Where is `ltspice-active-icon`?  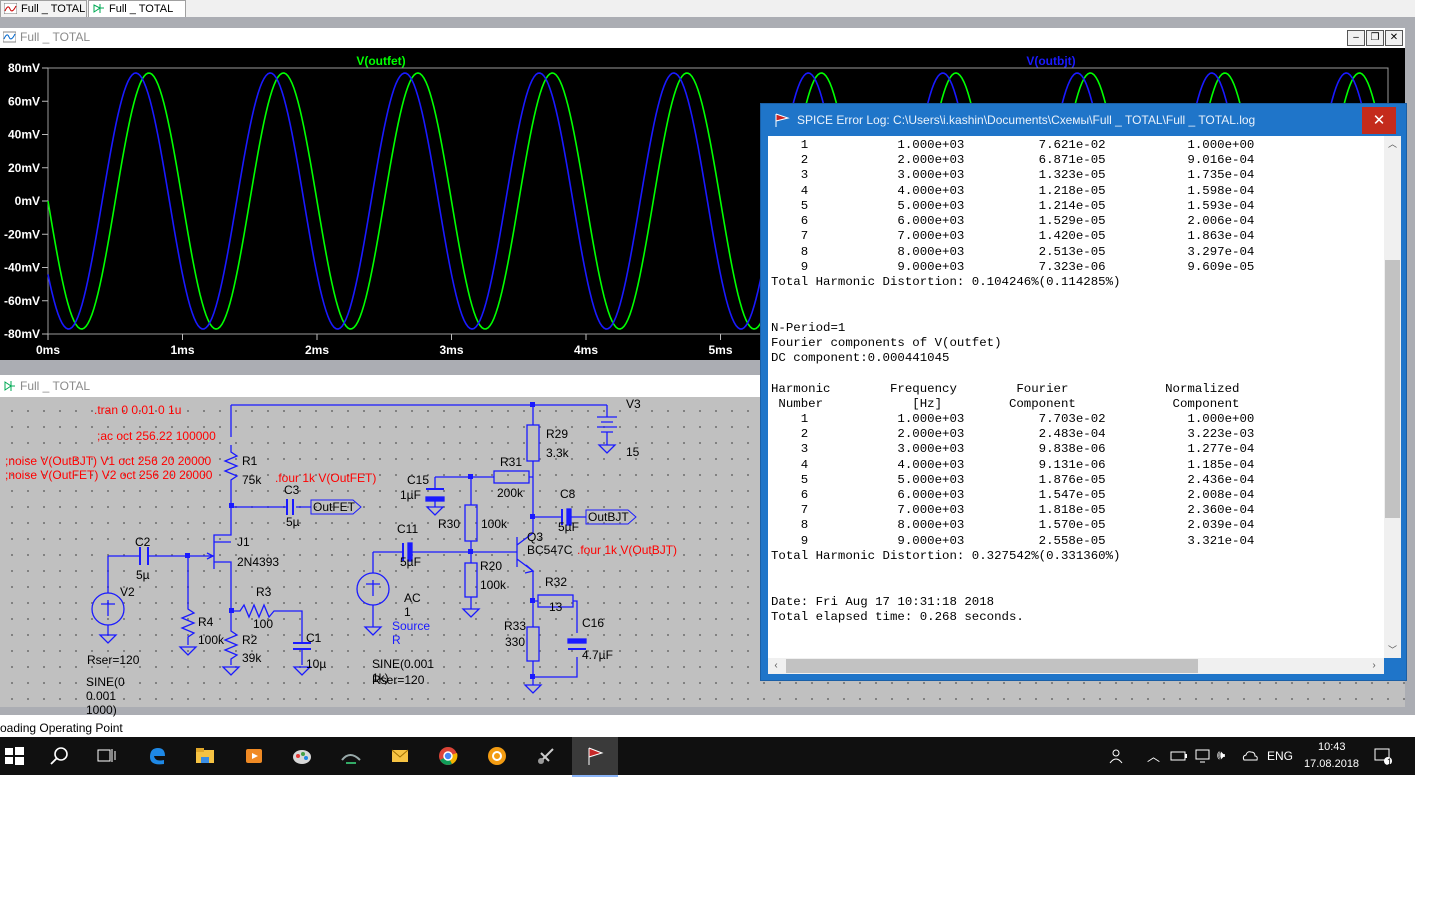
ltspice-active-icon is located at coordinates (596, 756).